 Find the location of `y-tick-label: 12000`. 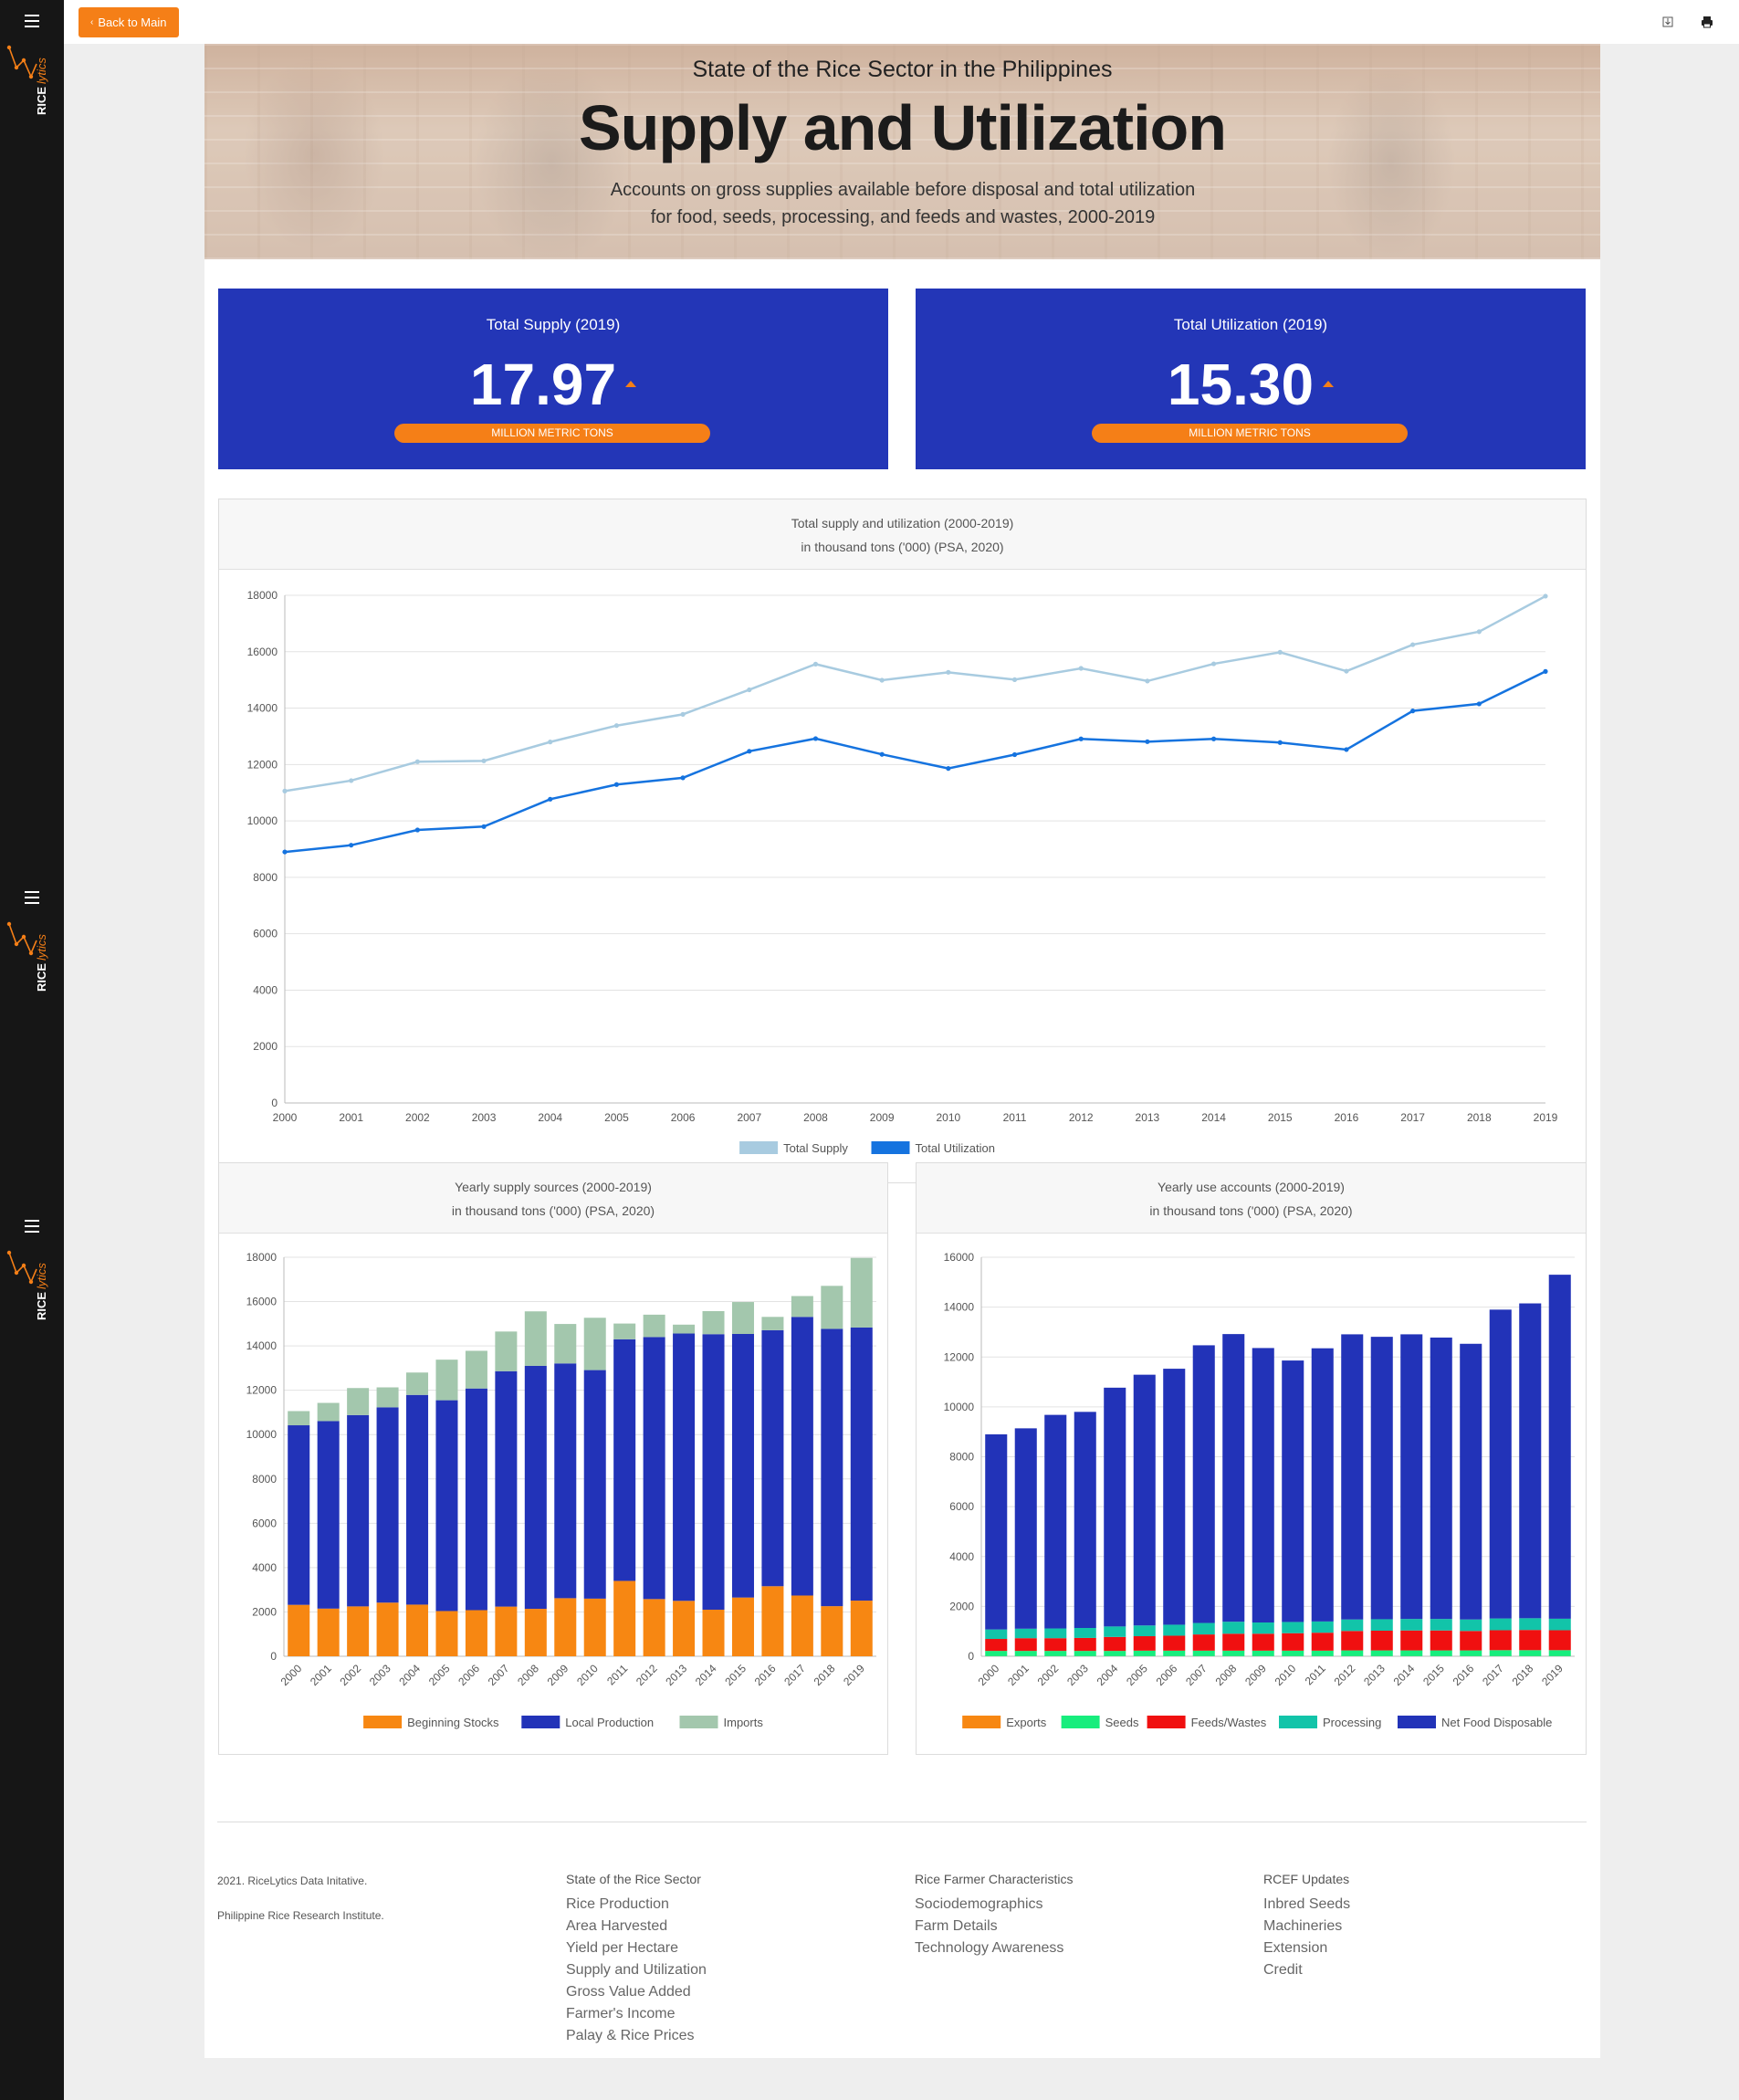

y-tick-label: 12000 is located at coordinates (262, 1390).